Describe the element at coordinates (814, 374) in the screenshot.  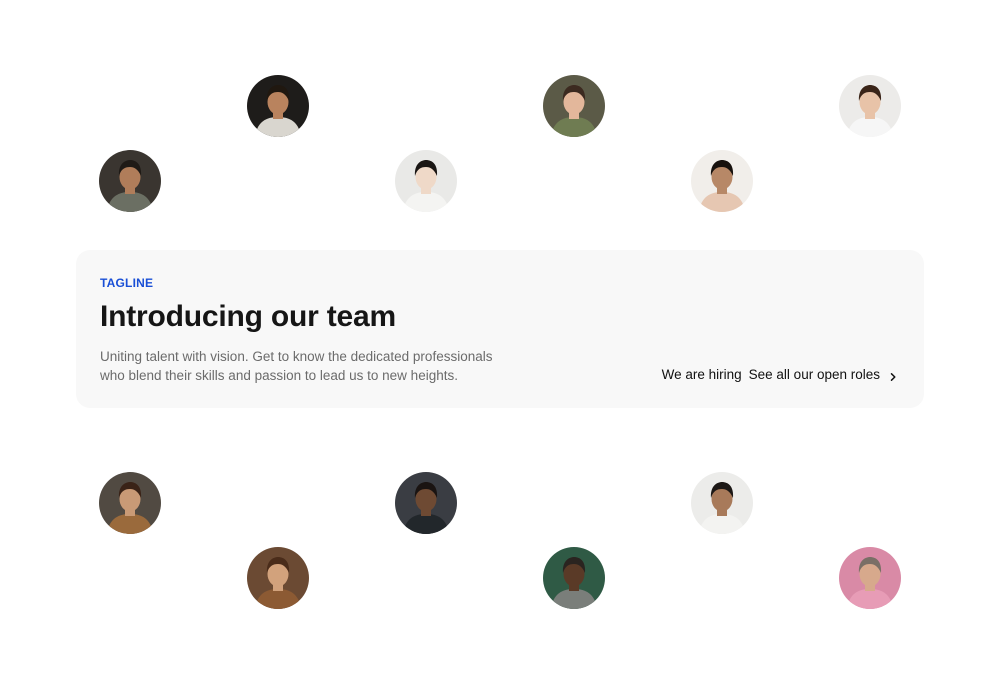
I see `open-roles-link-label: See all our open roles` at that location.